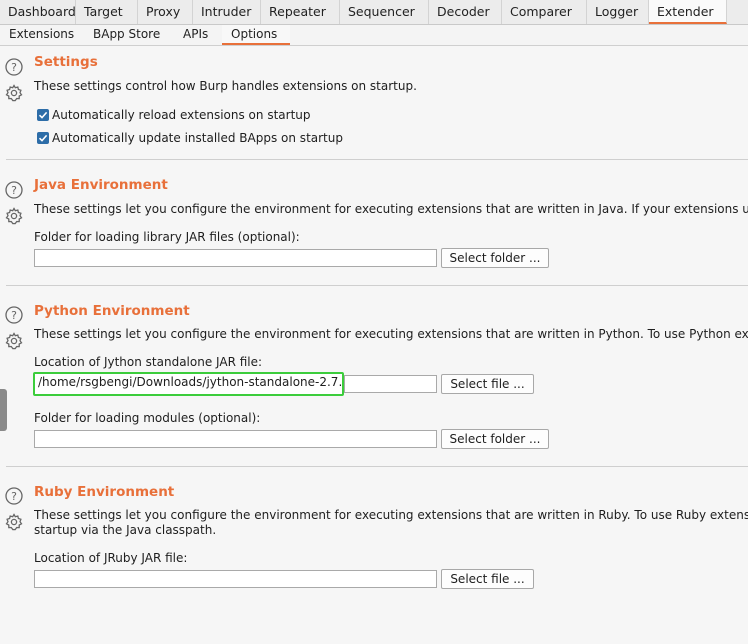 The height and width of the screenshot is (644, 748). I want to click on python-environment-title: Python Environment, so click(112, 311).